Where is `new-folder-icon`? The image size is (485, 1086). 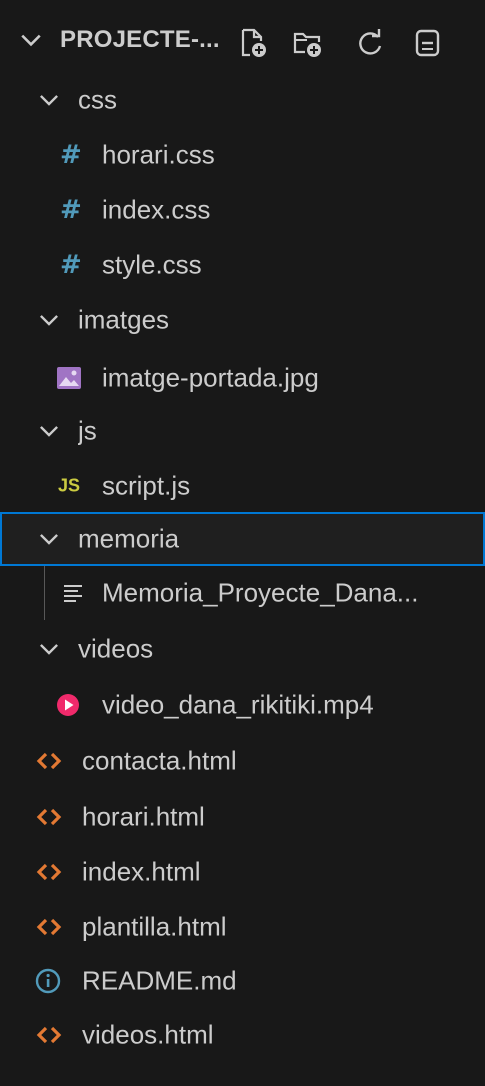
new-folder-icon is located at coordinates (308, 43).